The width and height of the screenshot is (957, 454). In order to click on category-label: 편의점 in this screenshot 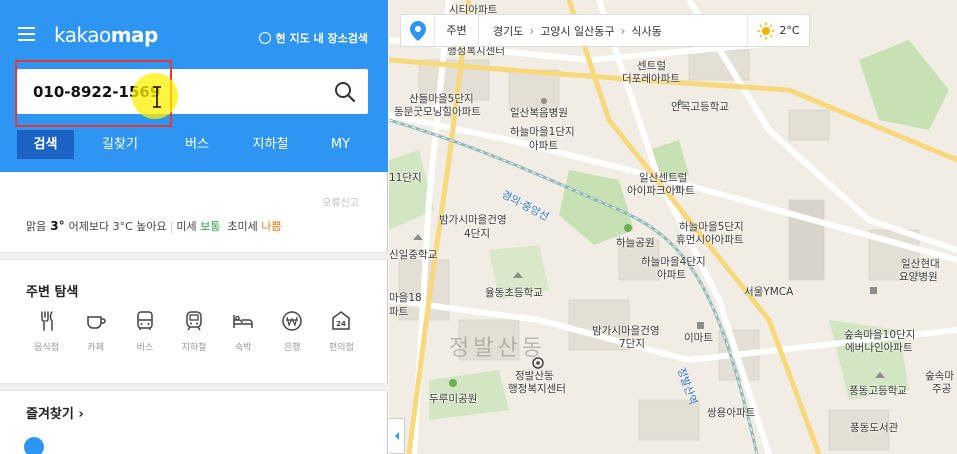, I will do `click(341, 348)`.